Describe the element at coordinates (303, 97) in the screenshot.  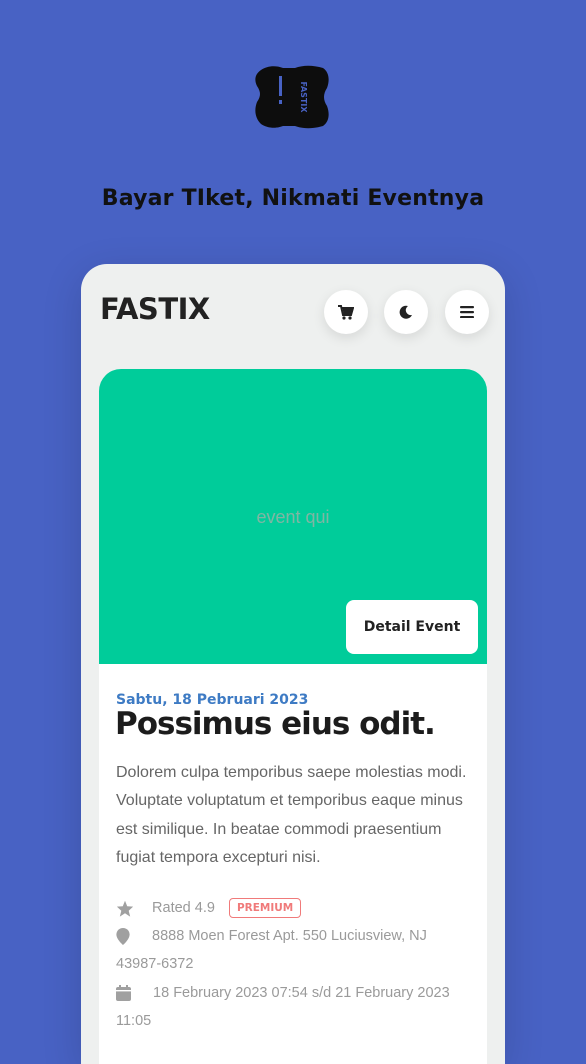
I see `logo-wordmark: FASTIX` at that location.